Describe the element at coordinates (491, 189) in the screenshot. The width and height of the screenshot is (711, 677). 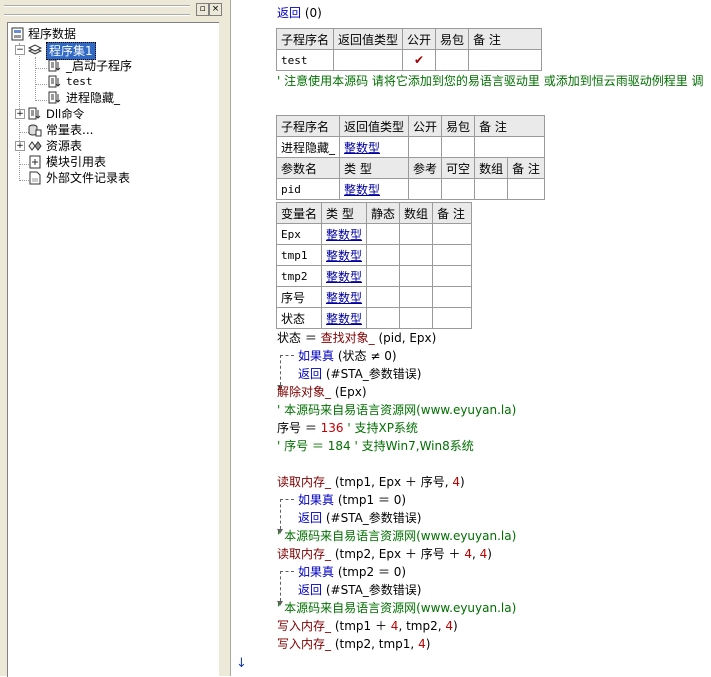
I see `param-array-cell` at that location.